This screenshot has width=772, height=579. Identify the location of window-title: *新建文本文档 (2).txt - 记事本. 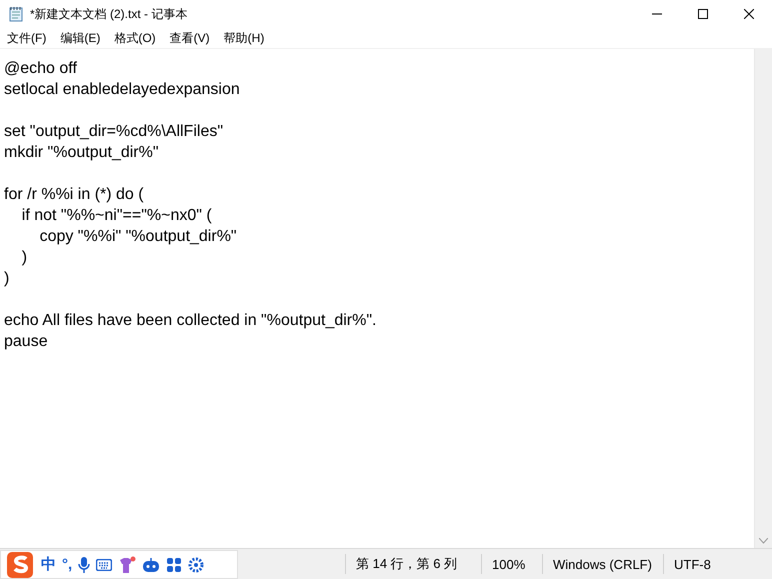
(109, 14).